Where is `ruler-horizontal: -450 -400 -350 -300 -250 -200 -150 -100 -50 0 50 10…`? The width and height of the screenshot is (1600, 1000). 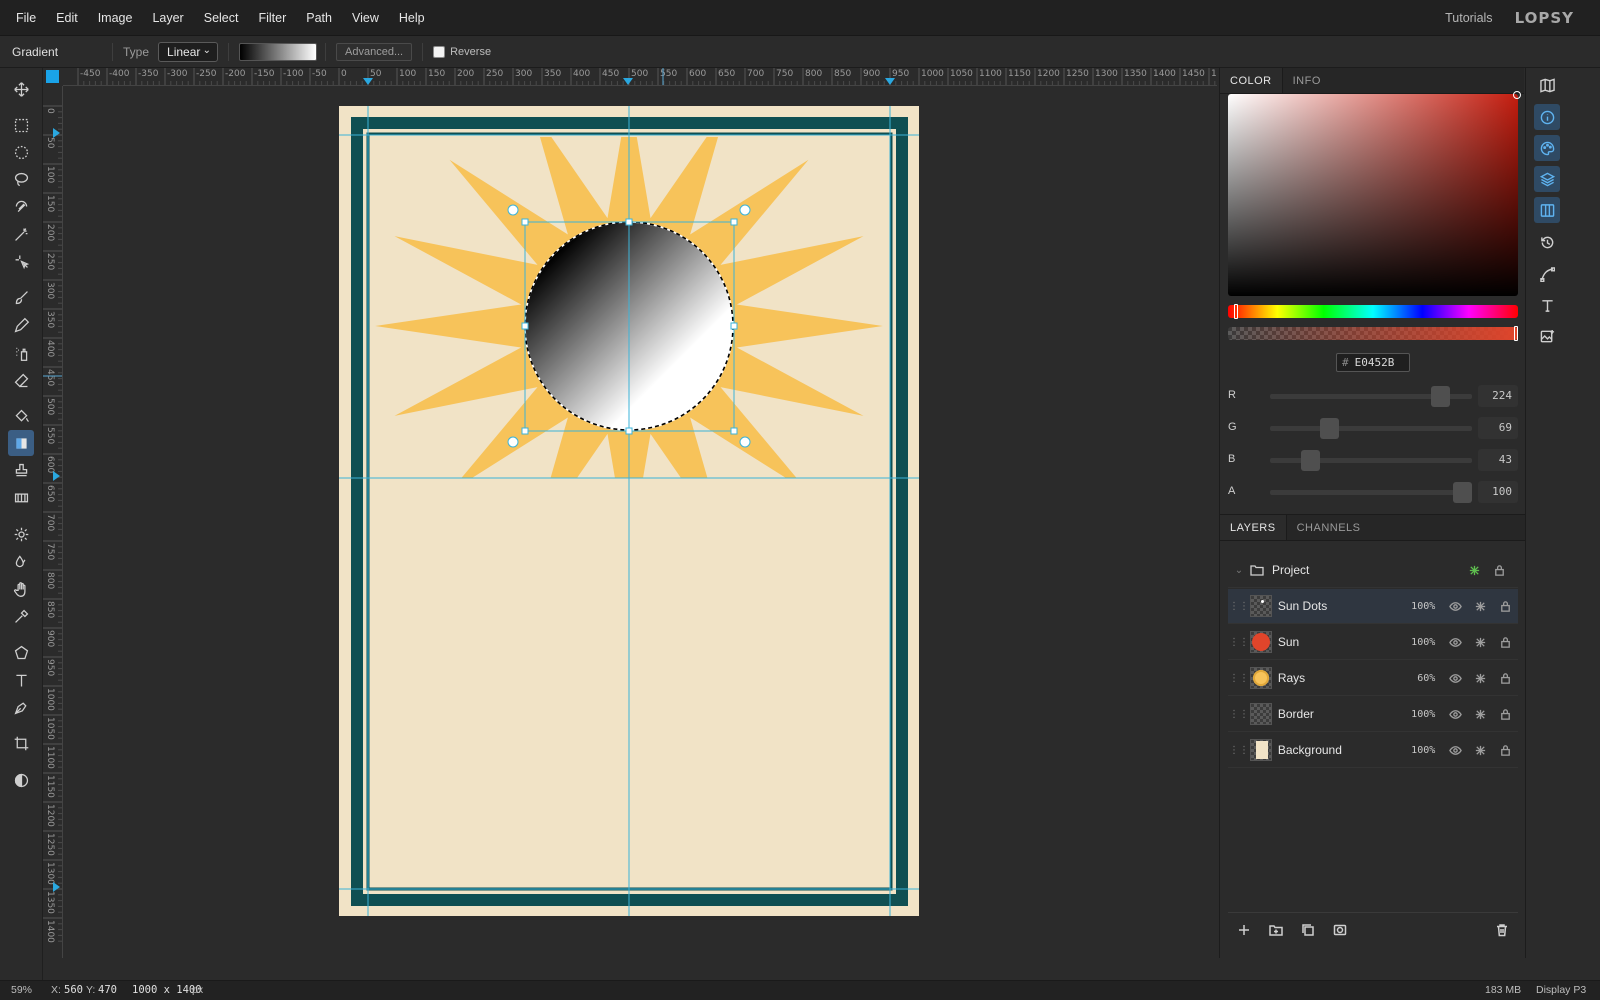
ruler-horizontal: -450 -400 -350 -300 -250 -200 -150 -100 -50 0 50 10… is located at coordinates (640, 77).